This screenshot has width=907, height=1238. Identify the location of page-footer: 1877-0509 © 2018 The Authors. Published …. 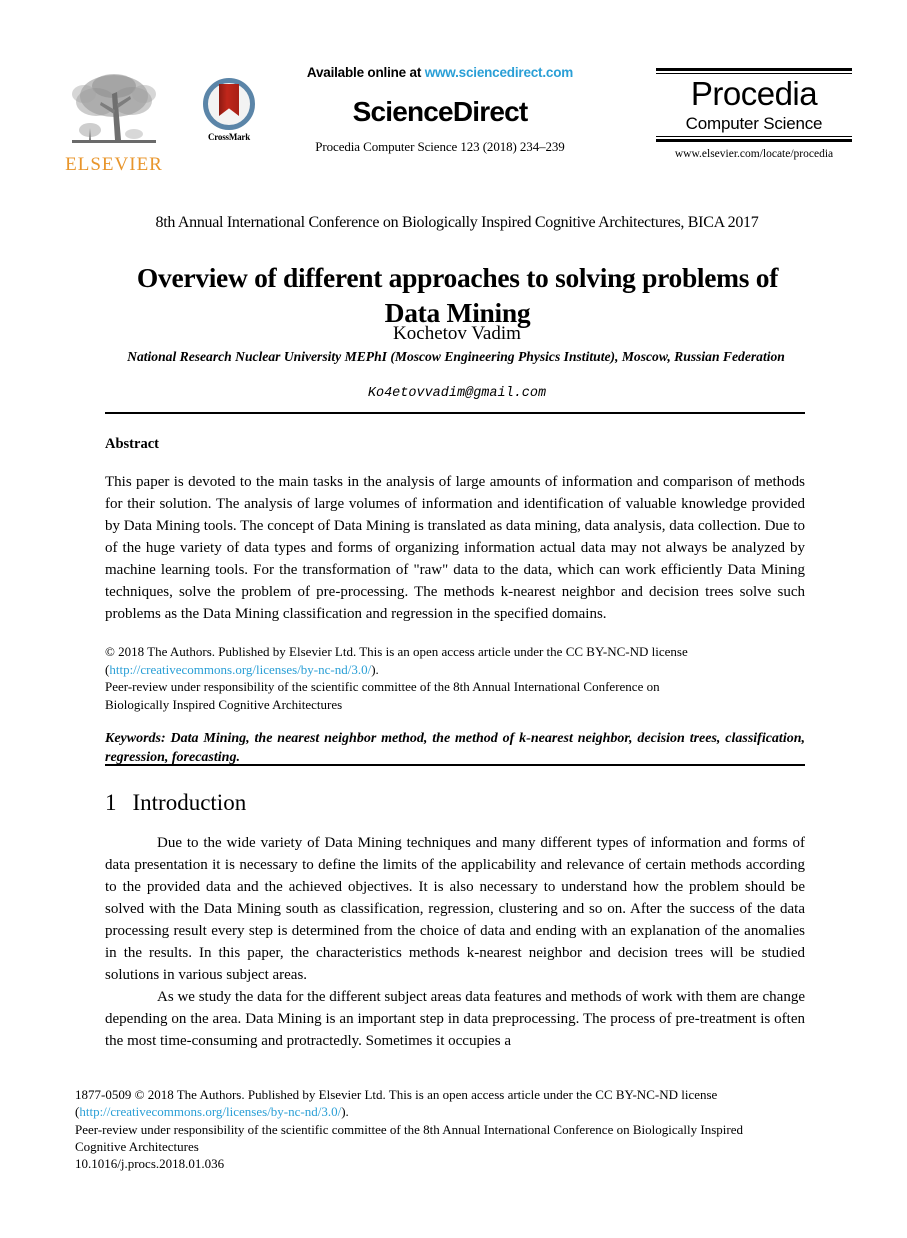
(445, 1129).